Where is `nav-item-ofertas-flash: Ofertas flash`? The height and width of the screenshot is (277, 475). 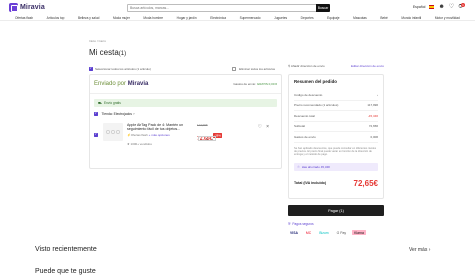 nav-item-ofertas-flash: Ofertas flash is located at coordinates (24, 18).